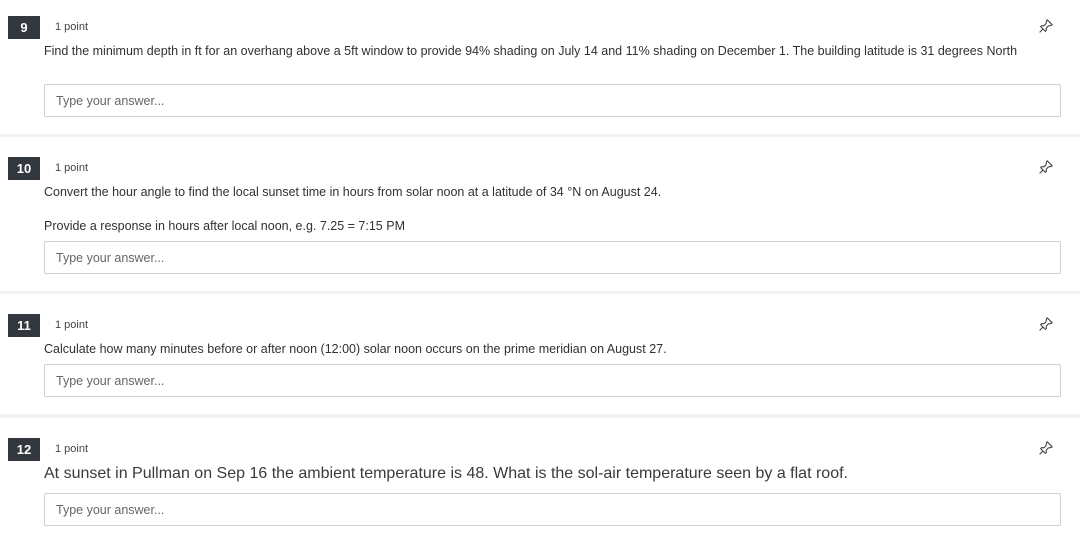  What do you see at coordinates (24, 168) in the screenshot?
I see `question-number: 10` at bounding box center [24, 168].